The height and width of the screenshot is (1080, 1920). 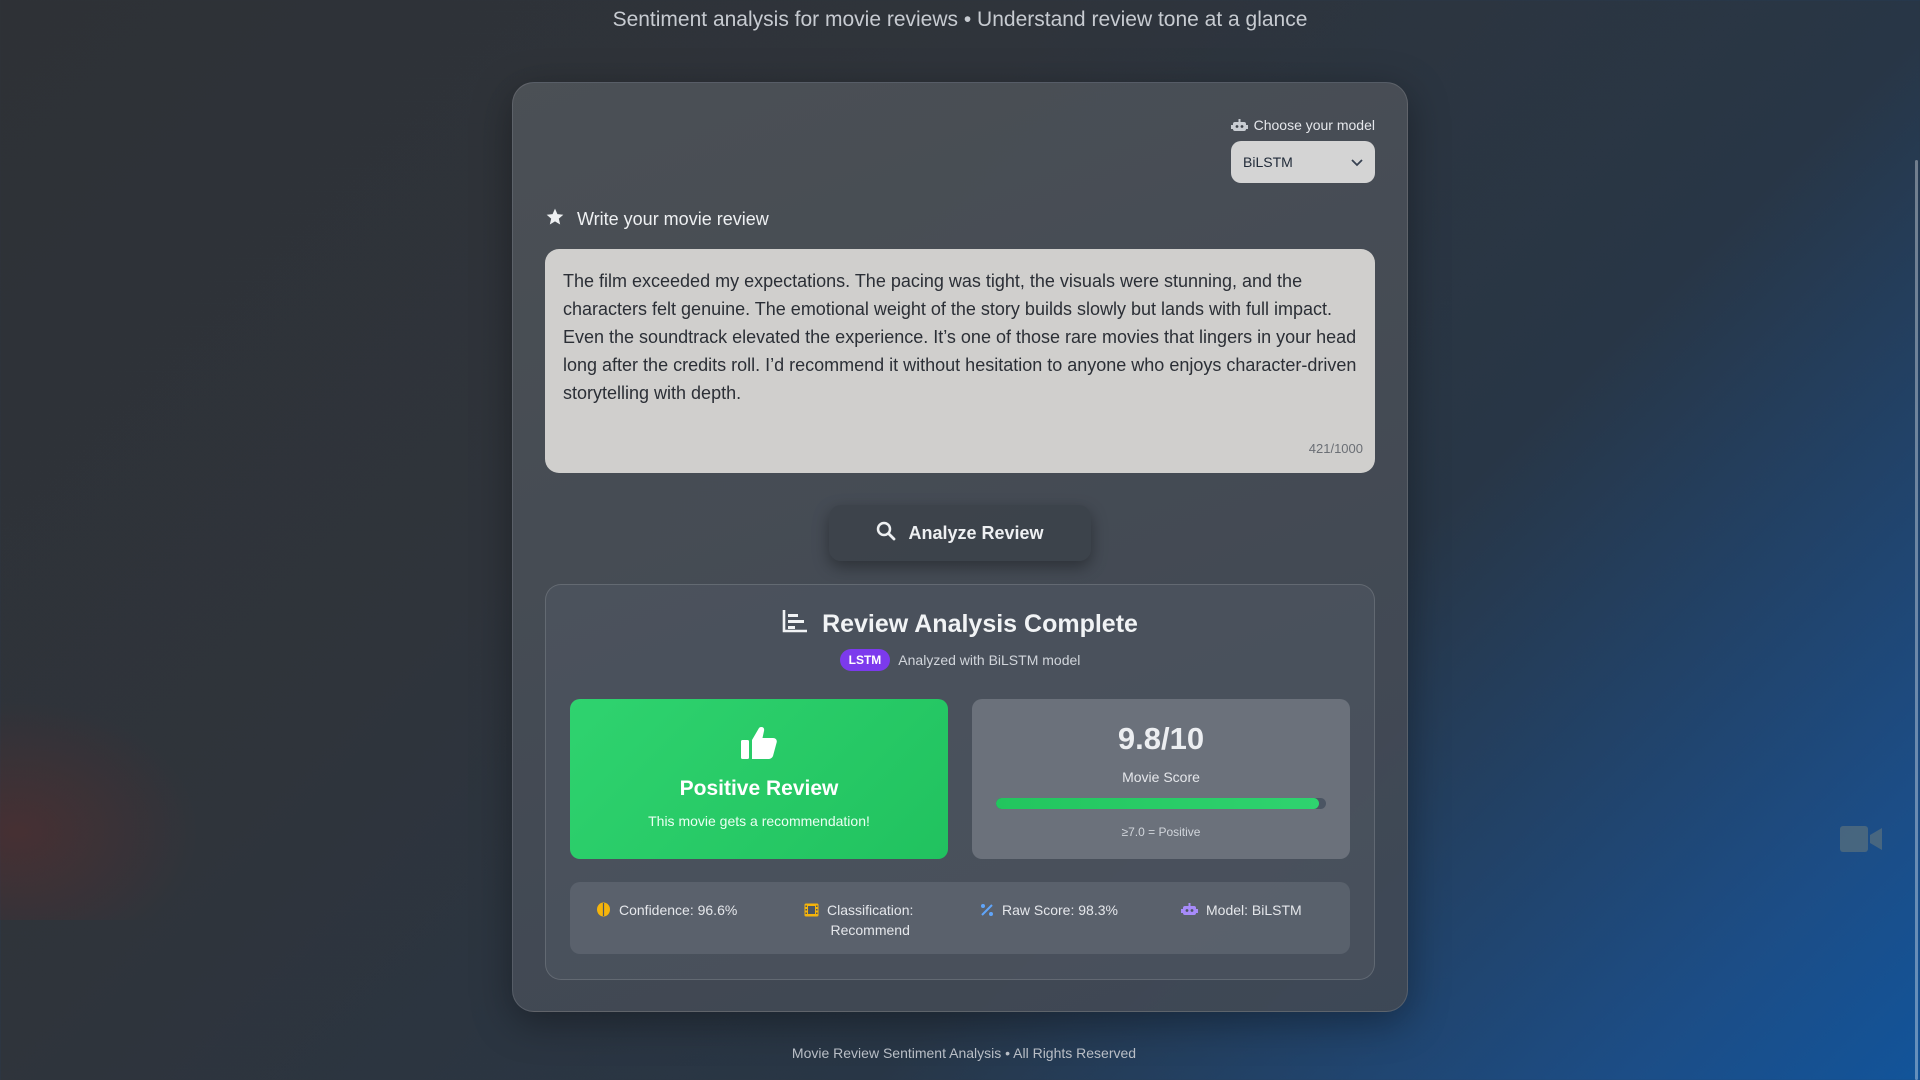 I want to click on model-badge: LSTM, so click(x=865, y=660).